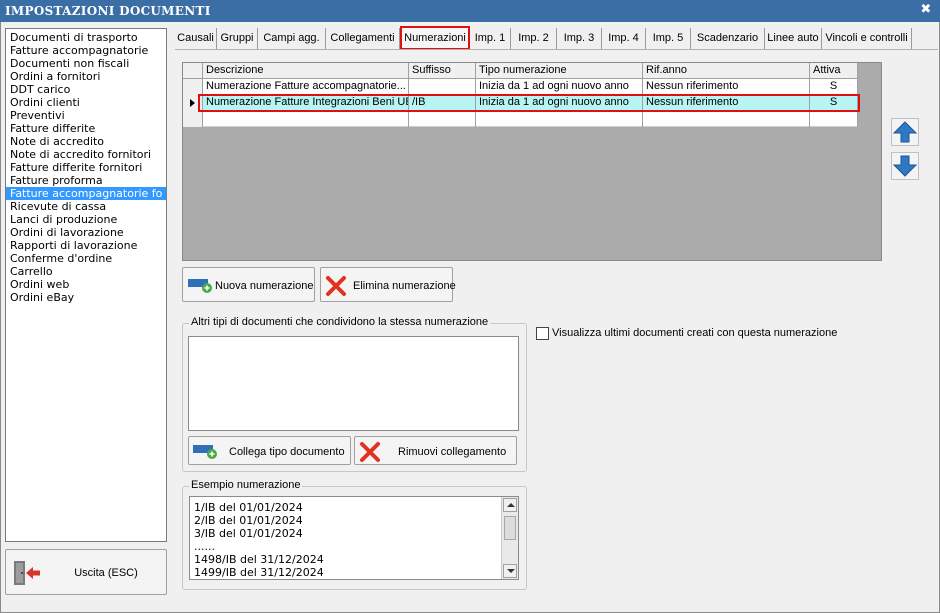 This screenshot has width=940, height=613. What do you see at coordinates (200, 286) in the screenshot?
I see `add-record-icon` at bounding box center [200, 286].